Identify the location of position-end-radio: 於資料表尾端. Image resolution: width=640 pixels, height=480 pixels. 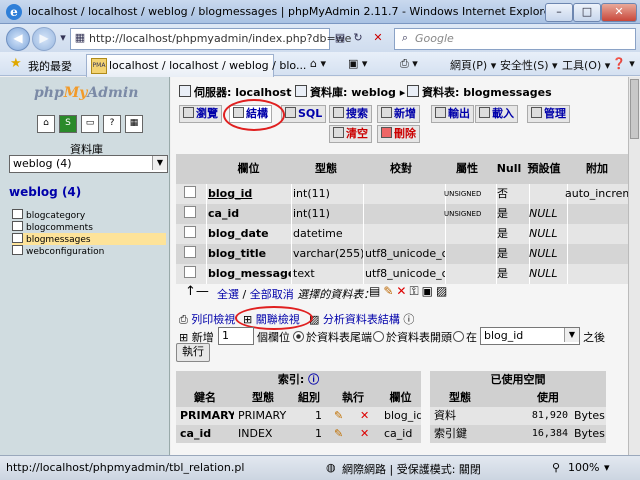
(331, 337).